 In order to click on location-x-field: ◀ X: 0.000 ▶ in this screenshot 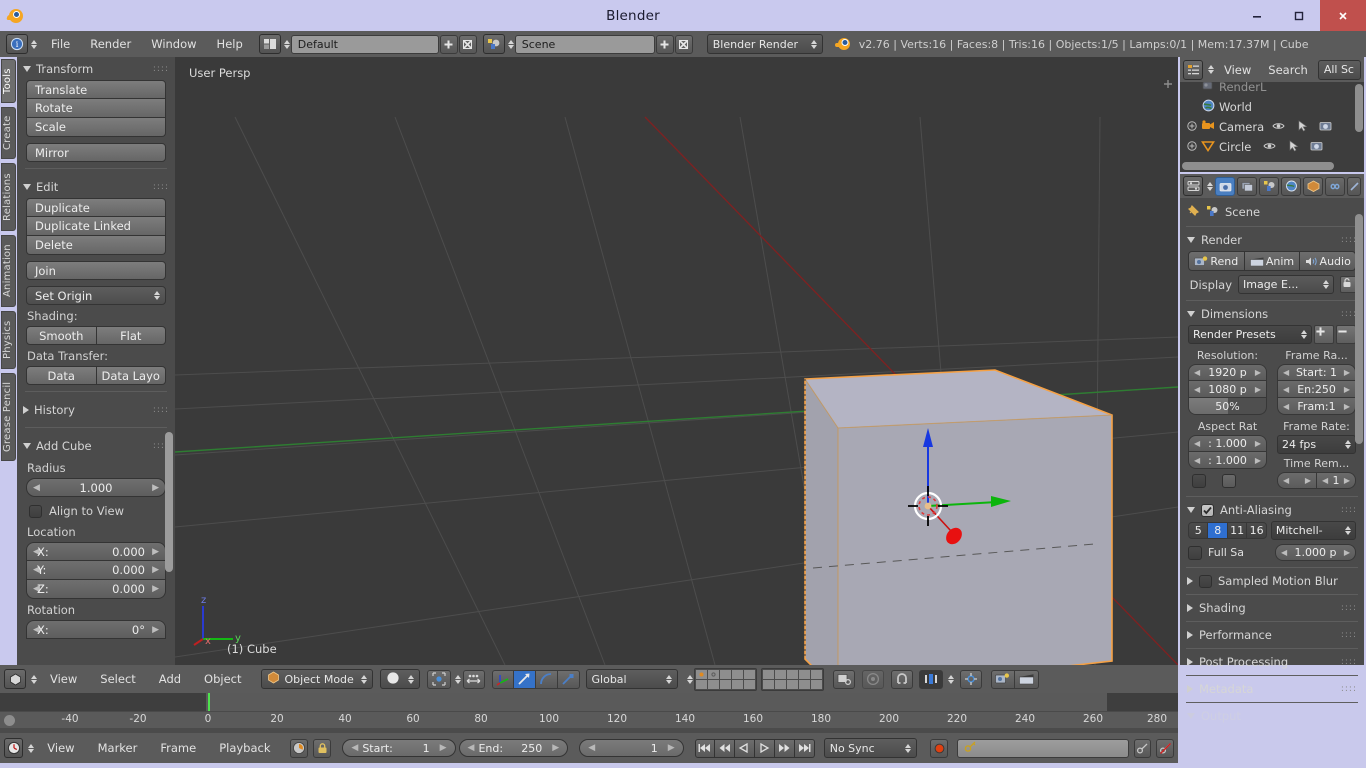, I will do `click(96, 551)`.